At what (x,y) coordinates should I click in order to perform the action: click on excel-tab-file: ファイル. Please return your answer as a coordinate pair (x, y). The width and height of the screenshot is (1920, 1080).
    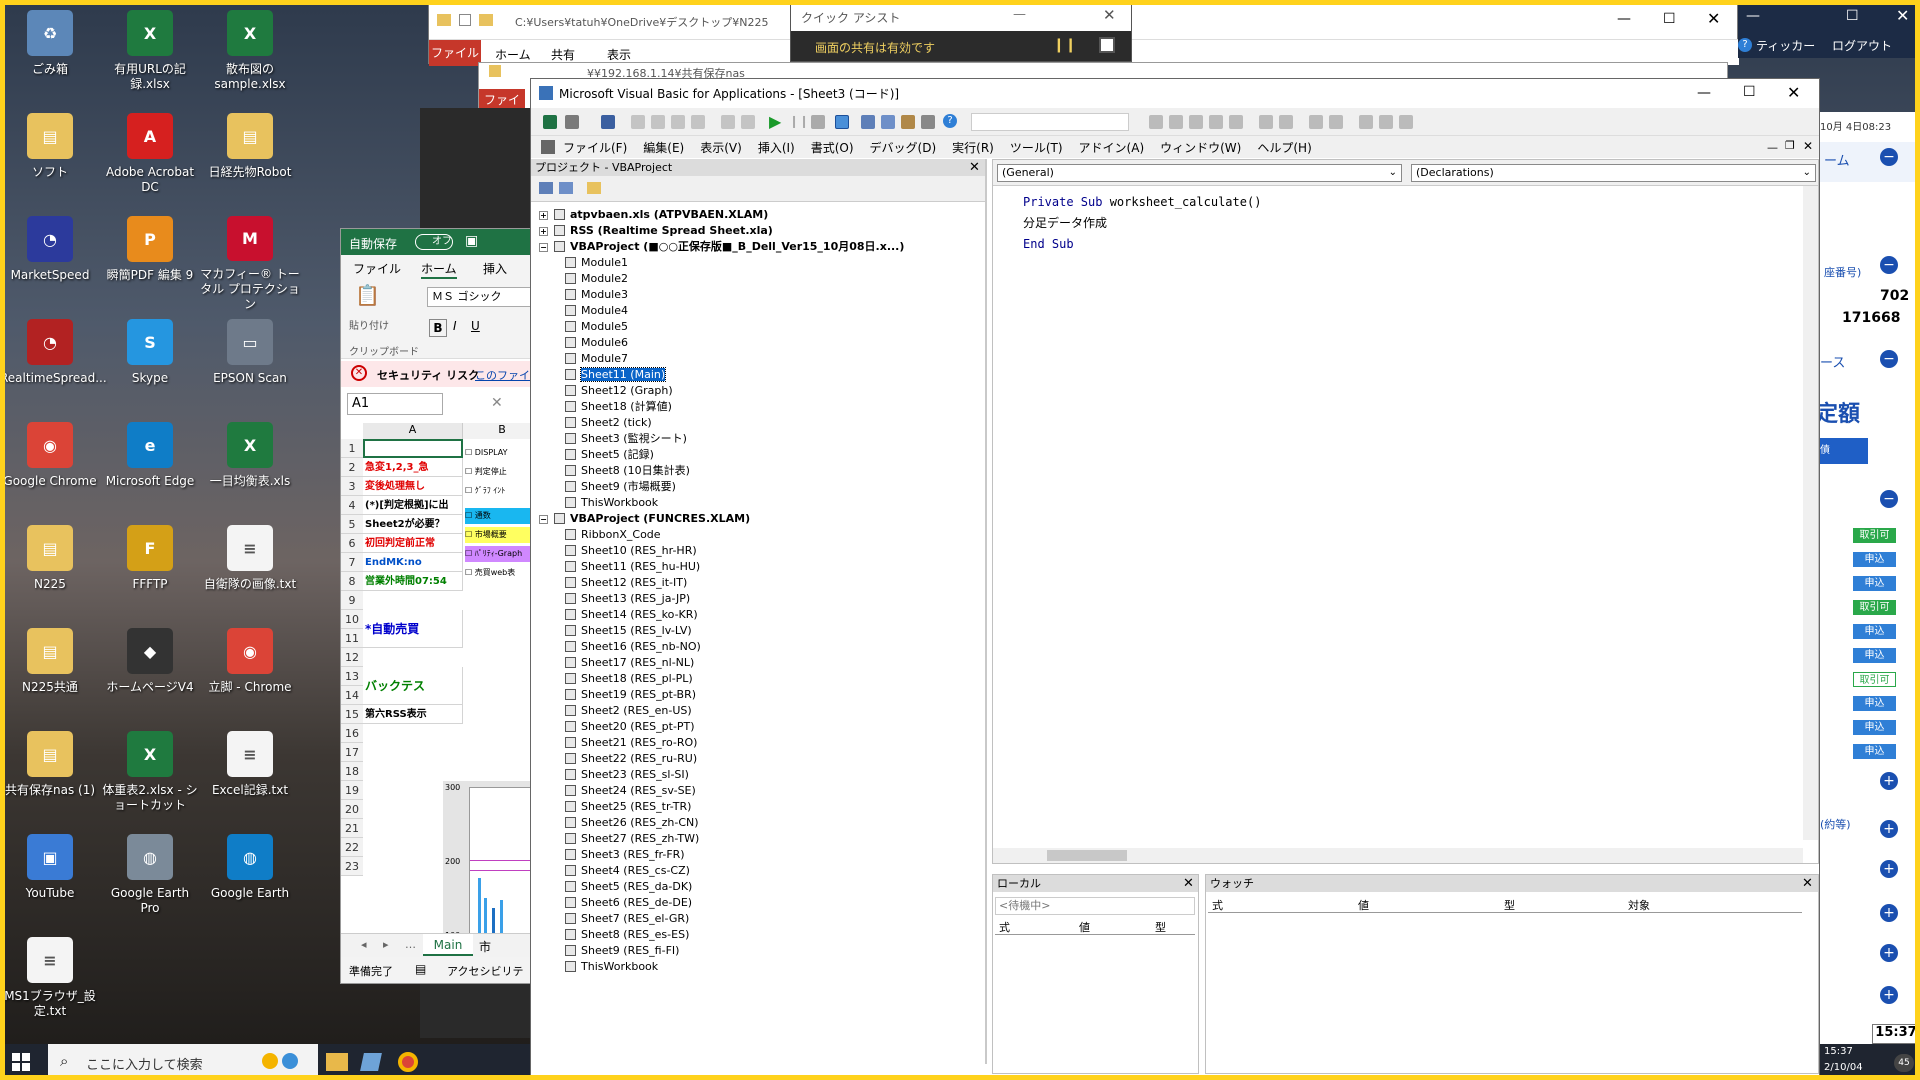
    Looking at the image, I should click on (377, 268).